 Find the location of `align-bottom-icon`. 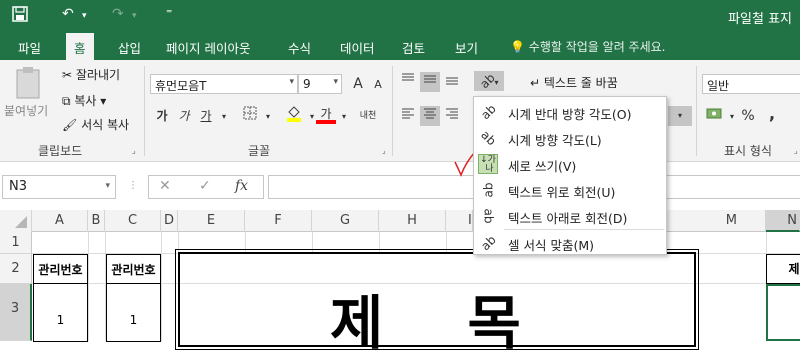

align-bottom-icon is located at coordinates (452, 82).